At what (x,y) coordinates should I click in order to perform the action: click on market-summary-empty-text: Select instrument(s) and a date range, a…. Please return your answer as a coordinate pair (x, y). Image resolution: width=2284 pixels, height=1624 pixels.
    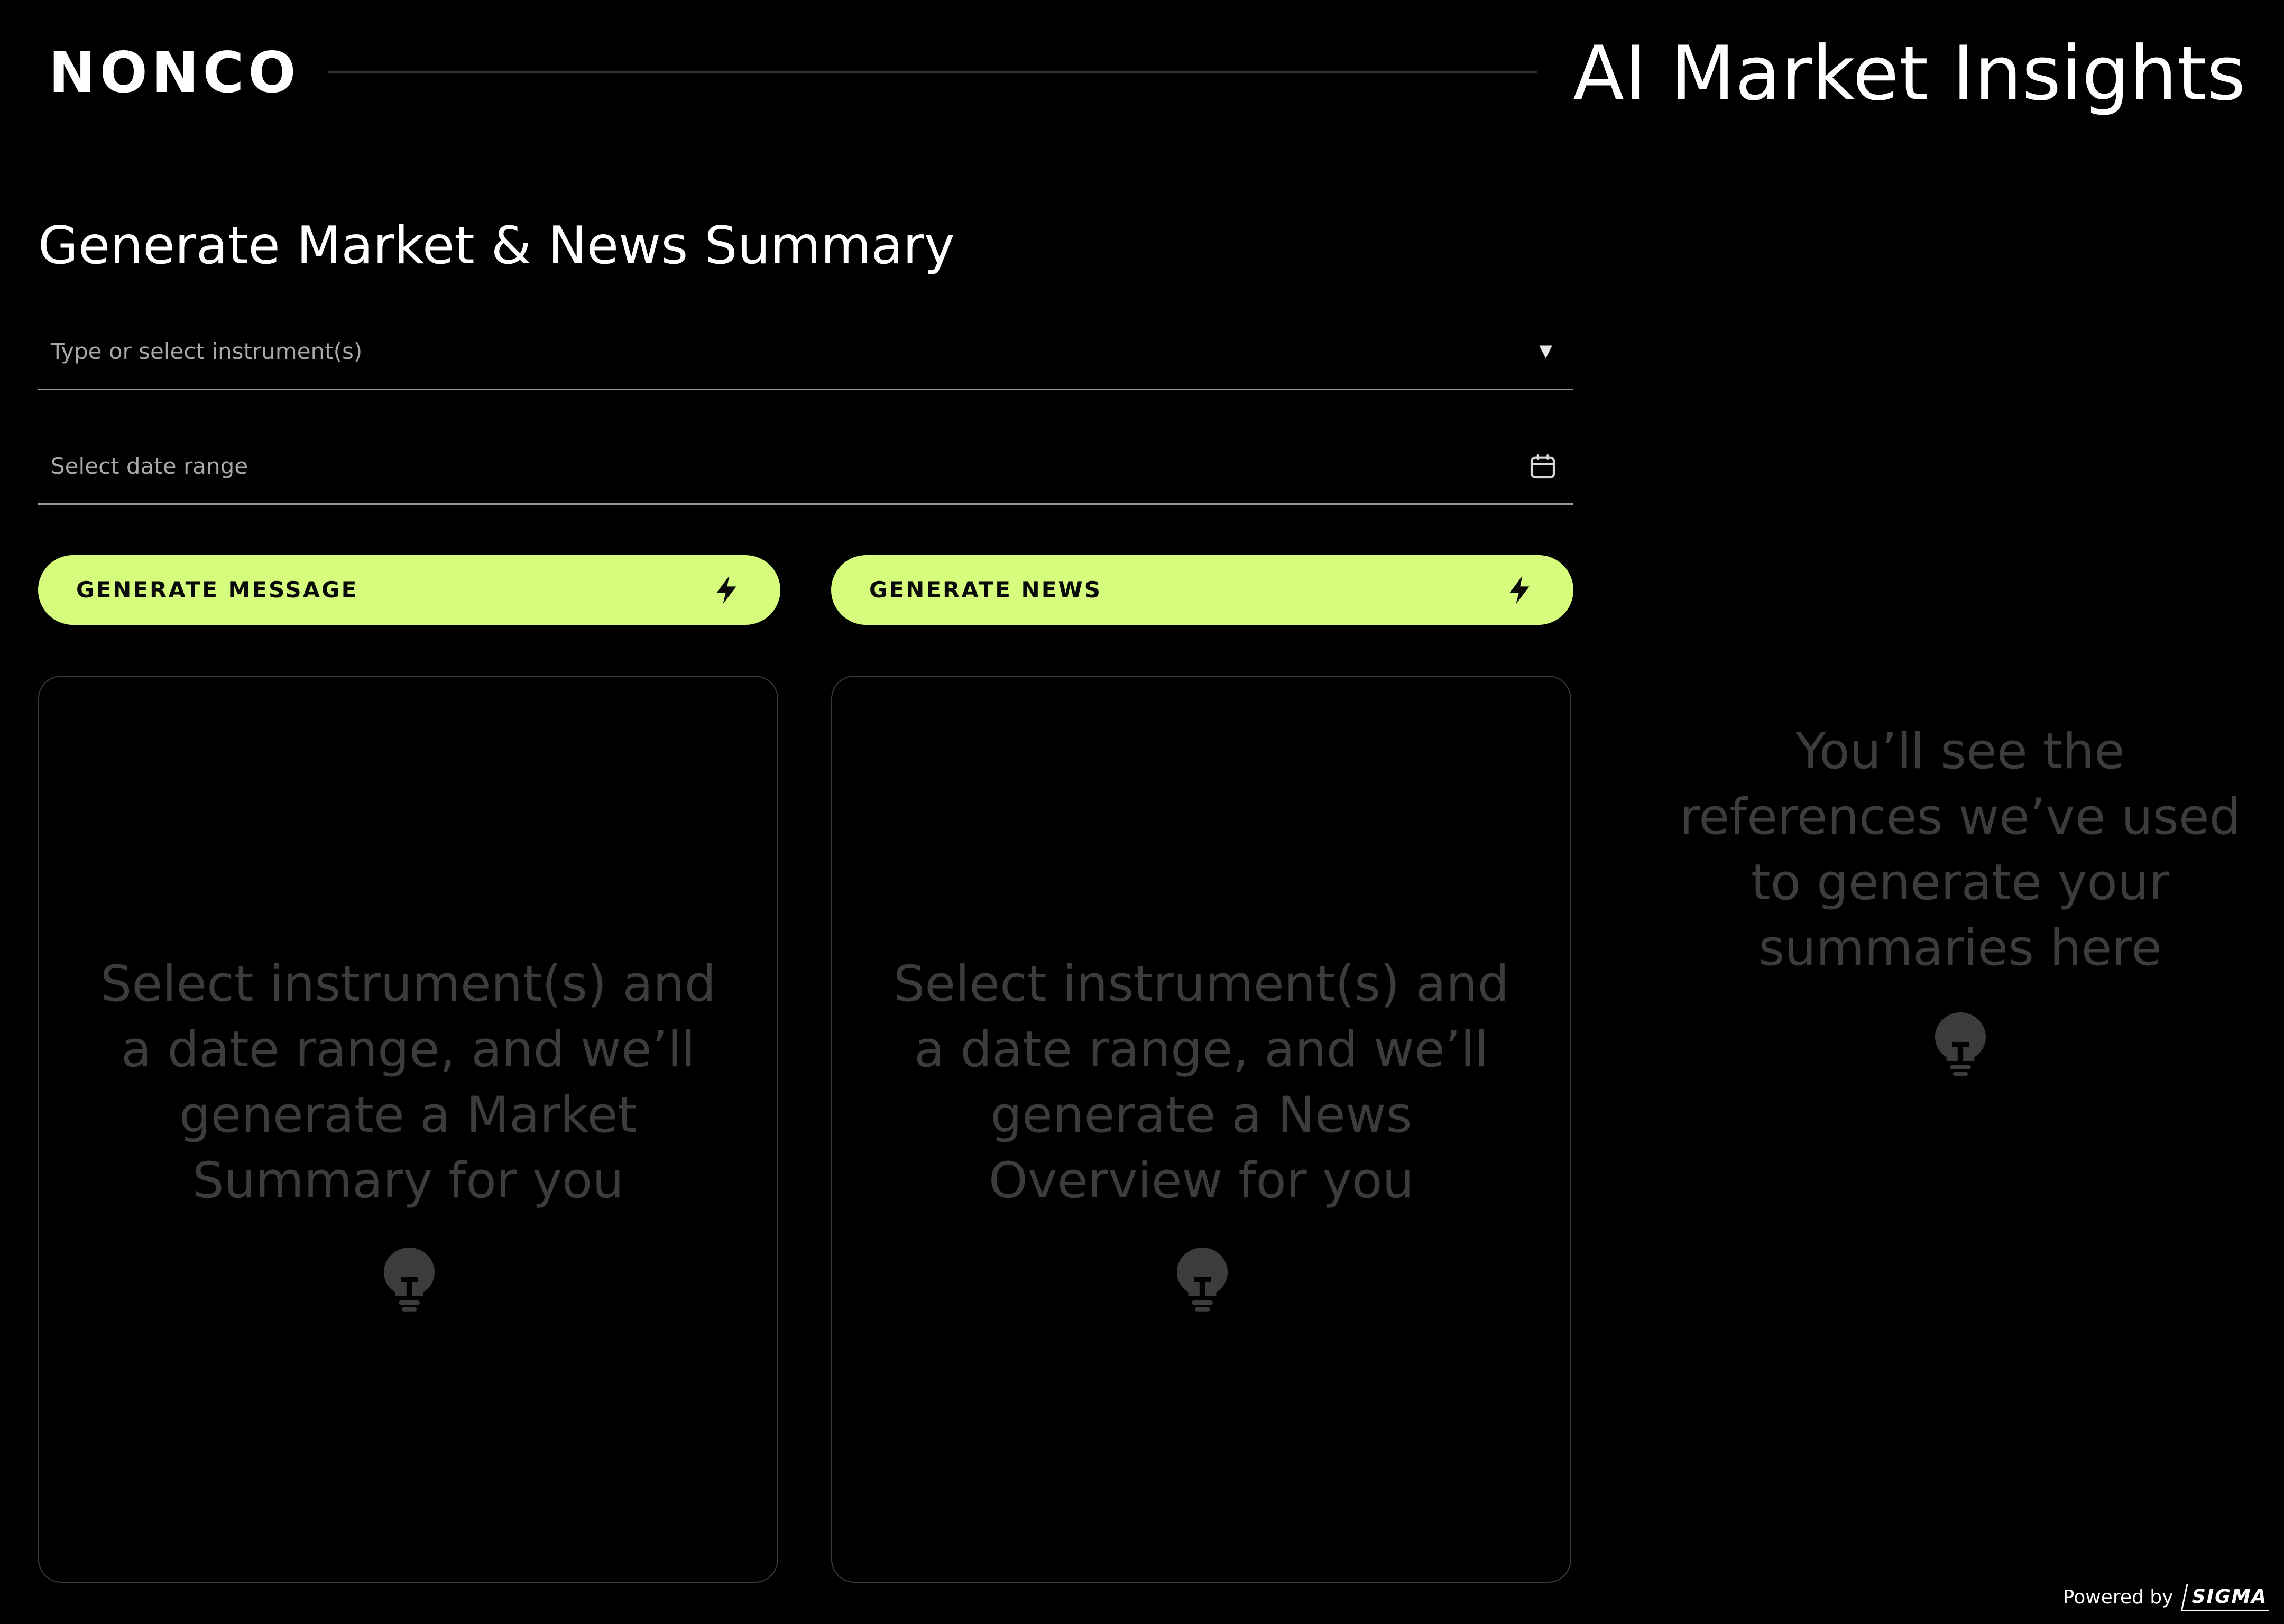
    Looking at the image, I should click on (408, 1082).